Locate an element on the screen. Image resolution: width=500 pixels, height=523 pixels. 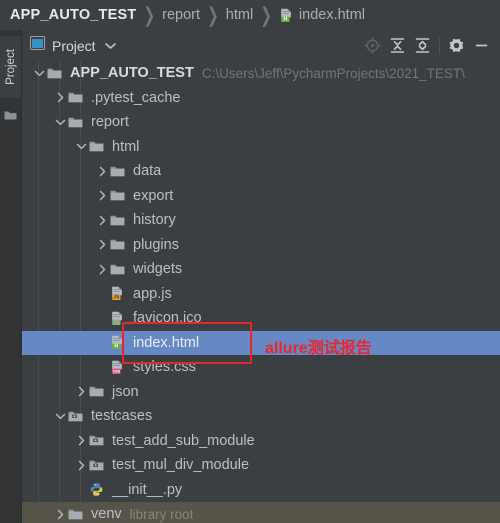
breadcrumb-item-report: report is located at coordinates (181, 15).